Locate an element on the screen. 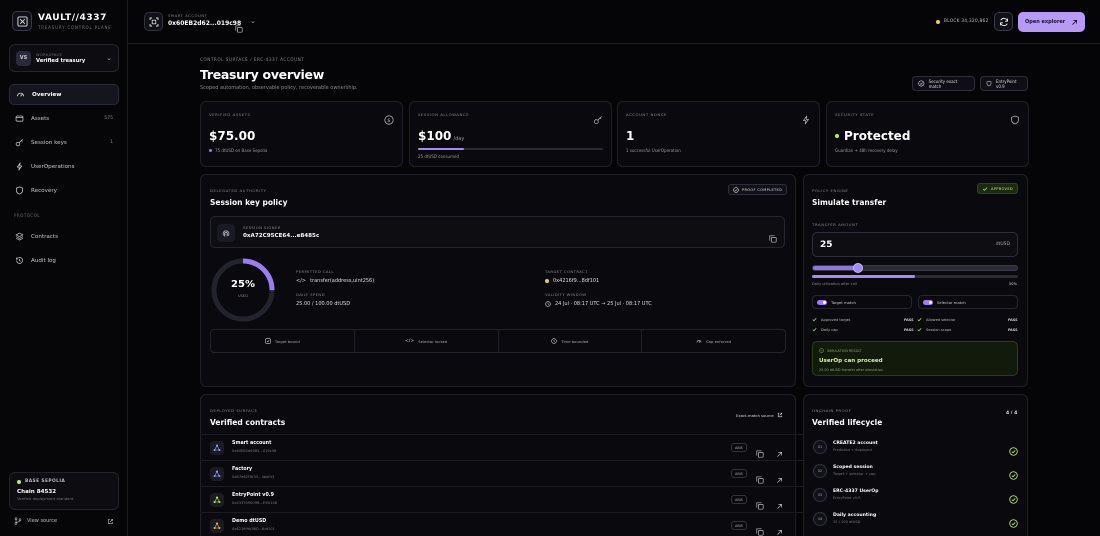 The width and height of the screenshot is (1100, 536). selector-match-toggle: Selector match is located at coordinates (968, 302).